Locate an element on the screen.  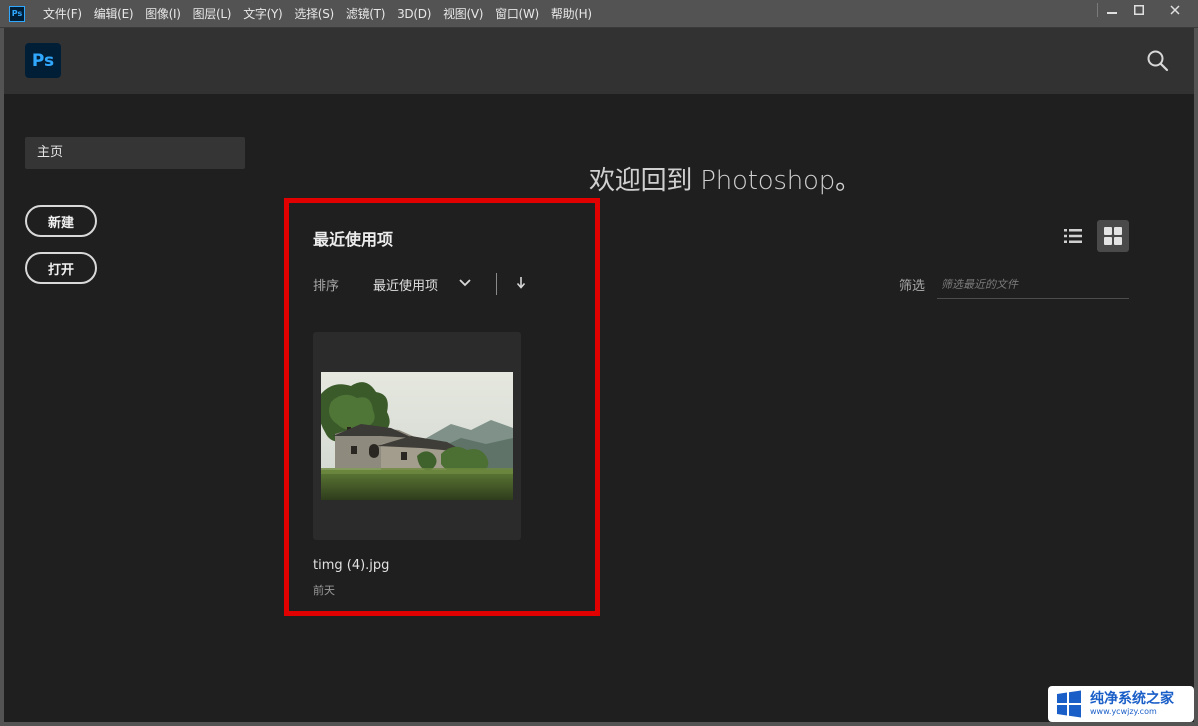
menu-3d: 3D(D) is located at coordinates (414, 14).